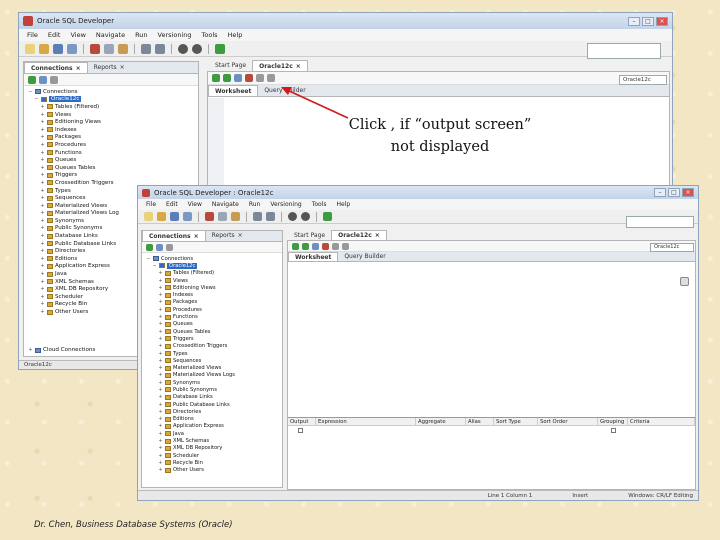 This screenshot has width=720, height=540. What do you see at coordinates (214, 258) in the screenshot?
I see `tree-node-connections: − Connections` at bounding box center [214, 258].